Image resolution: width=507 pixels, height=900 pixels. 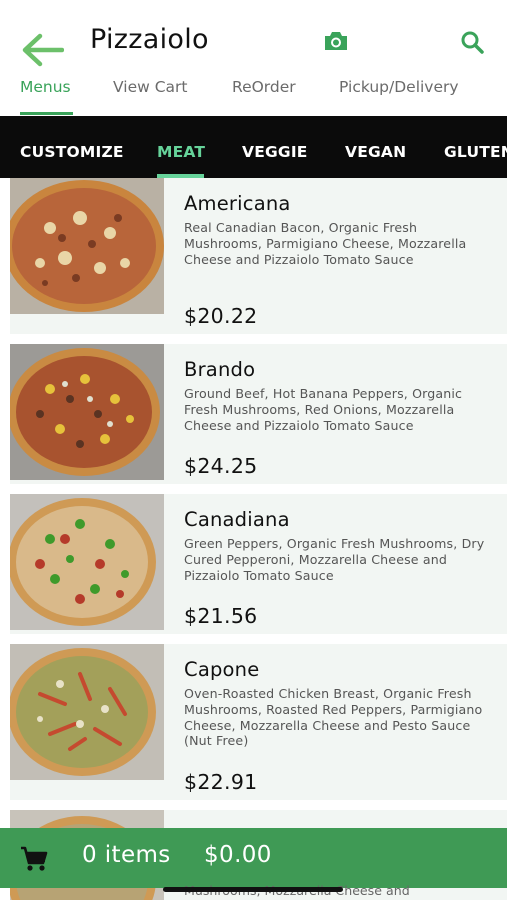 I want to click on item-price: $21.56, so click(x=221, y=616).